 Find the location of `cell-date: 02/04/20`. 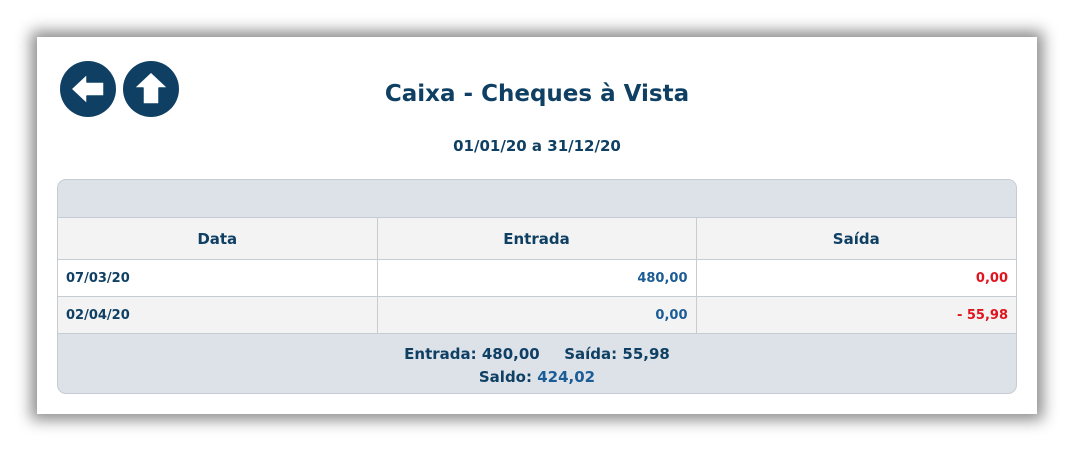

cell-date: 02/04/20 is located at coordinates (218, 315).